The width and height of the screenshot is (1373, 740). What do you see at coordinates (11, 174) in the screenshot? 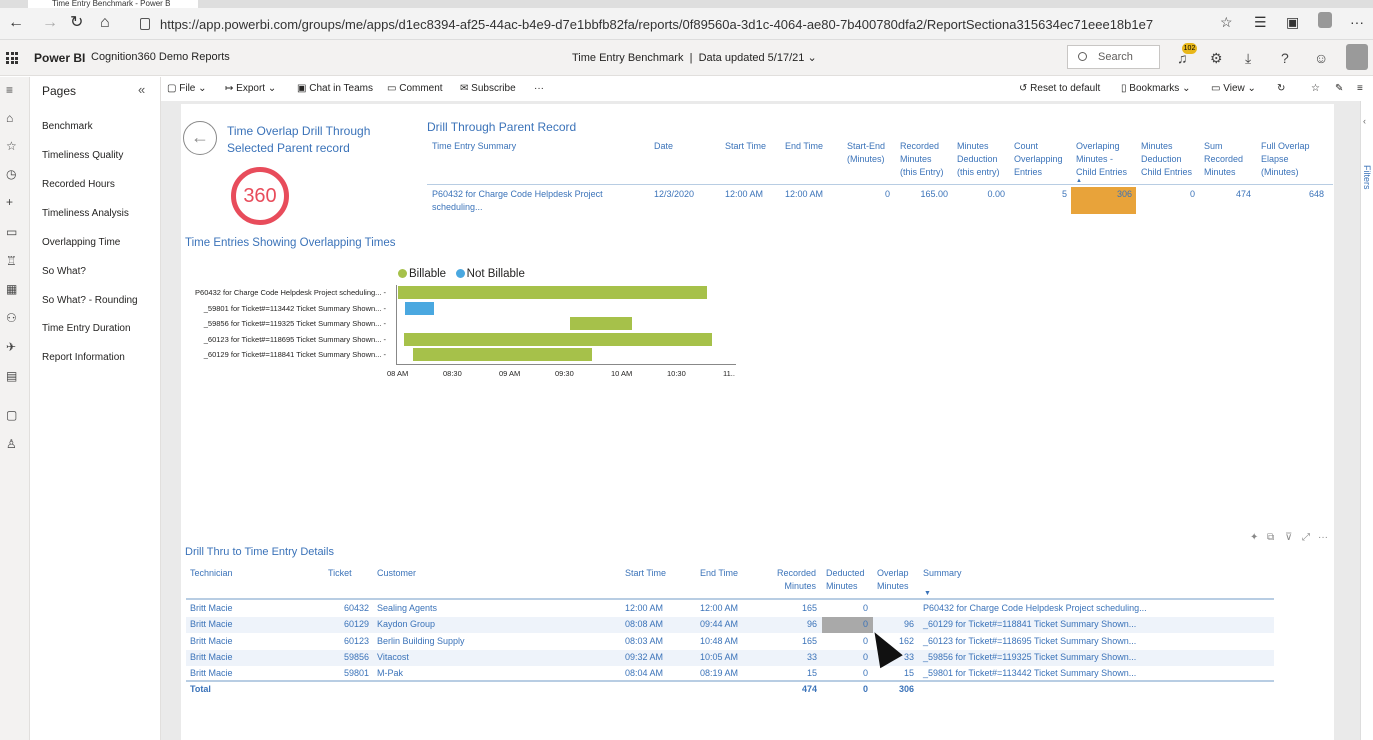
I see `recent-icon: ◷` at bounding box center [11, 174].